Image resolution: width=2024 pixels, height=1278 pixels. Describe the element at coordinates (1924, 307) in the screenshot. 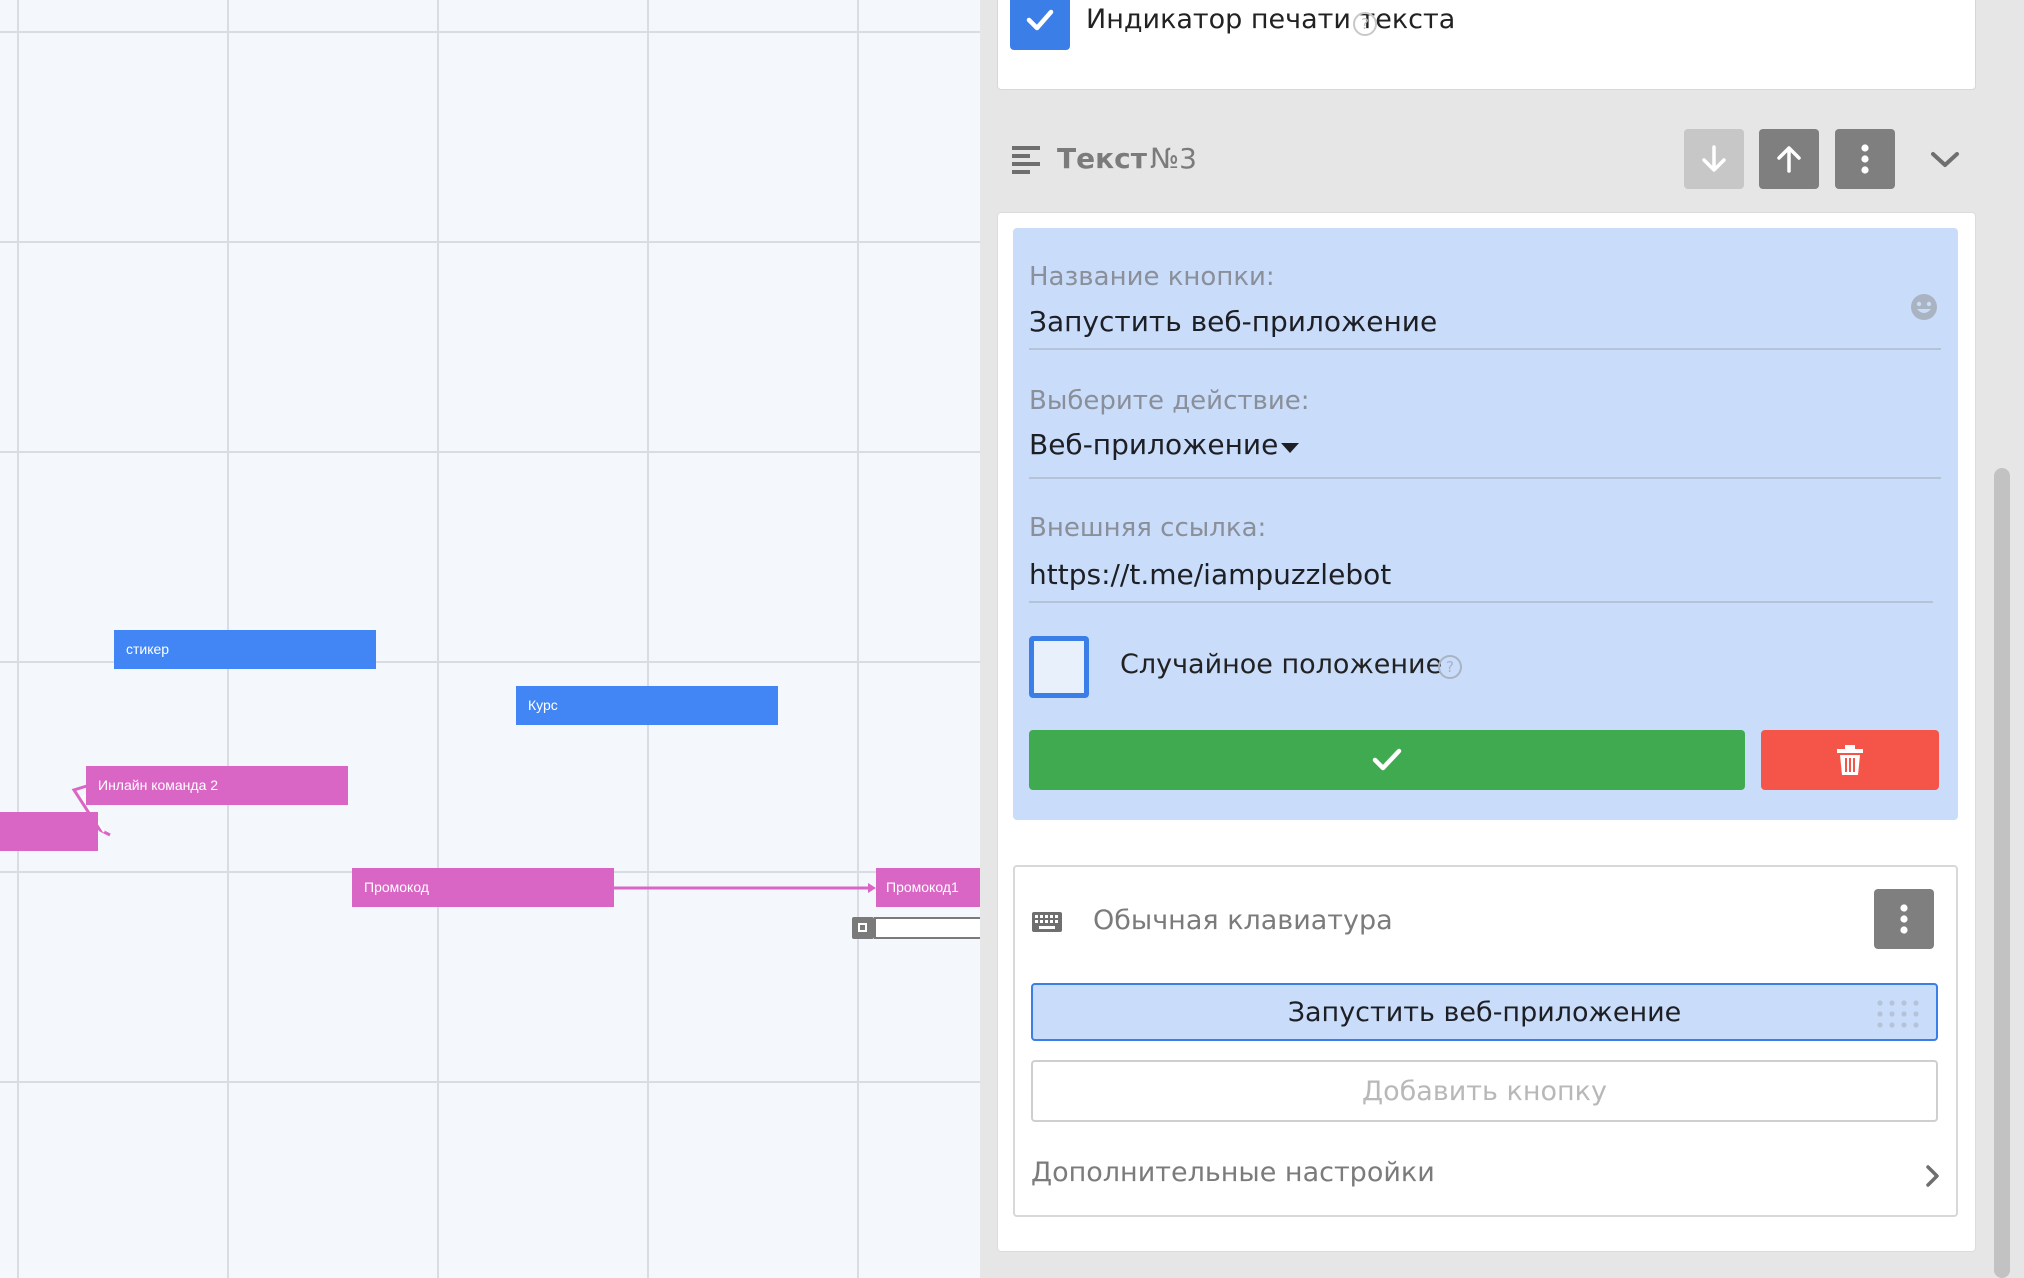

I see `smiley-icon` at that location.